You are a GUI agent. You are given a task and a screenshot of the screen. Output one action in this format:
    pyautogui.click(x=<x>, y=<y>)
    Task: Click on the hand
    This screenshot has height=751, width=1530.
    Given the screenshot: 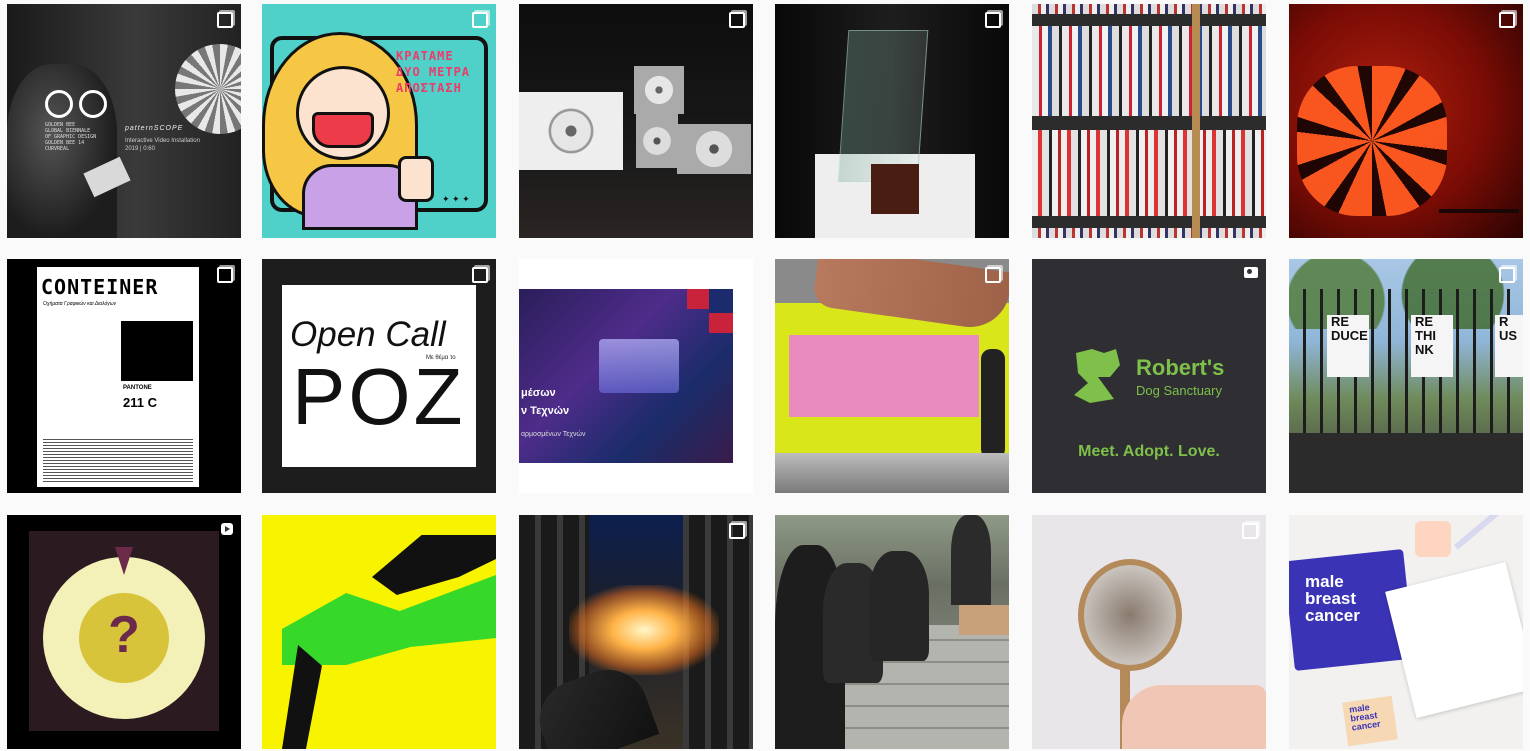 What is the action you would take?
    pyautogui.click(x=1194, y=717)
    